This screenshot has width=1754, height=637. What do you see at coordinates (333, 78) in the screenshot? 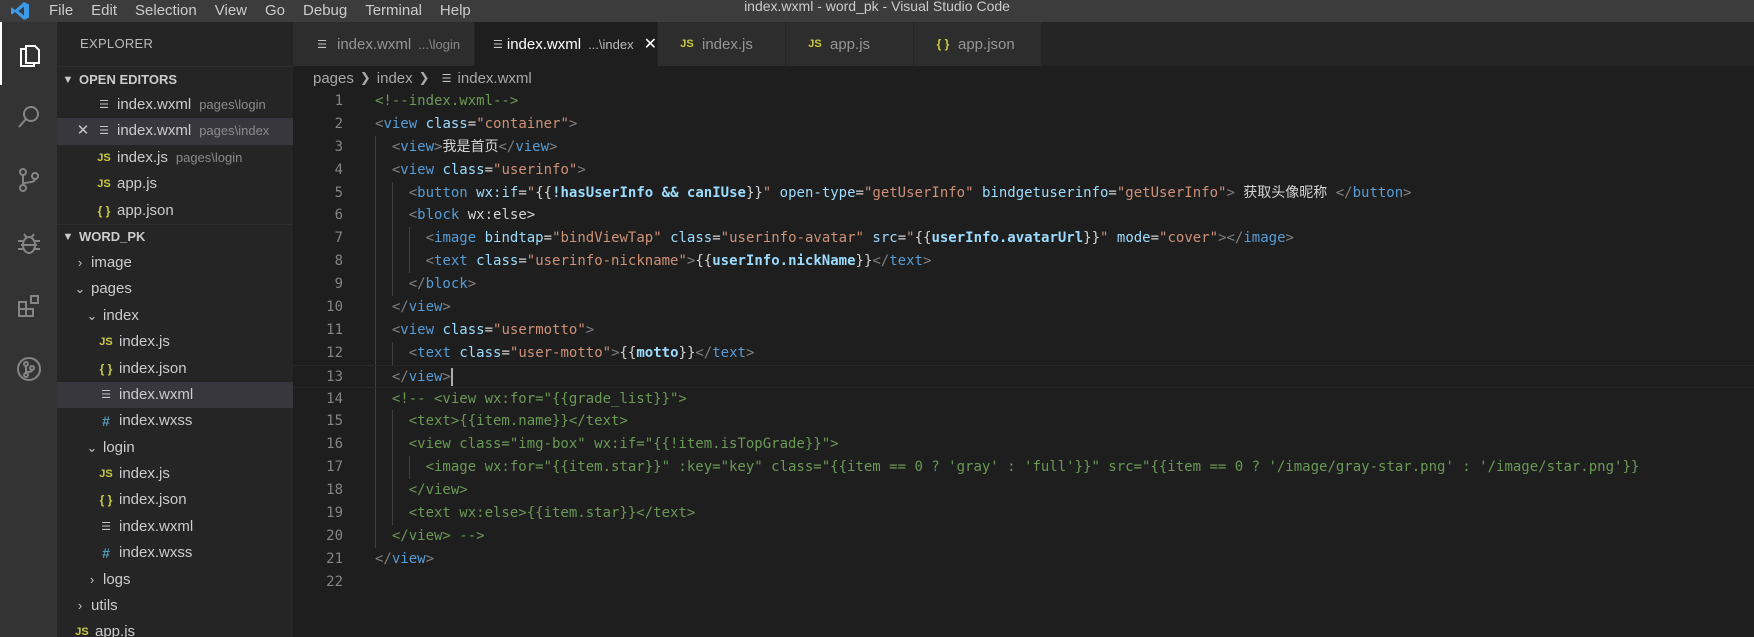
I see `breadcrumb-pages: pages` at bounding box center [333, 78].